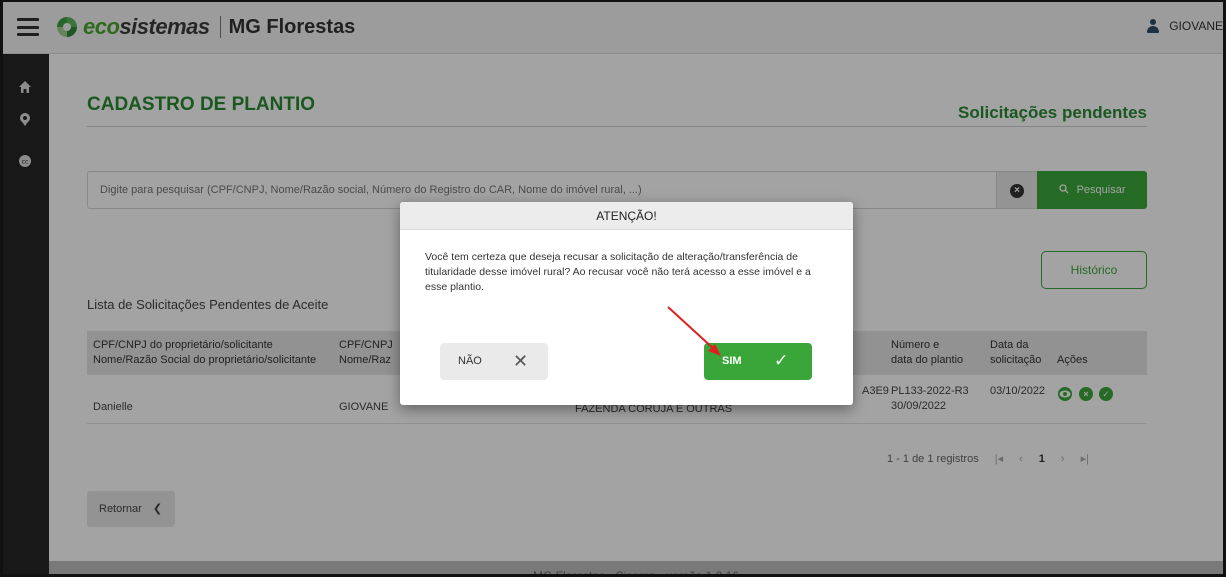 This screenshot has height=577, width=1226. Describe the element at coordinates (694, 331) in the screenshot. I see `annotation-arrow` at that location.